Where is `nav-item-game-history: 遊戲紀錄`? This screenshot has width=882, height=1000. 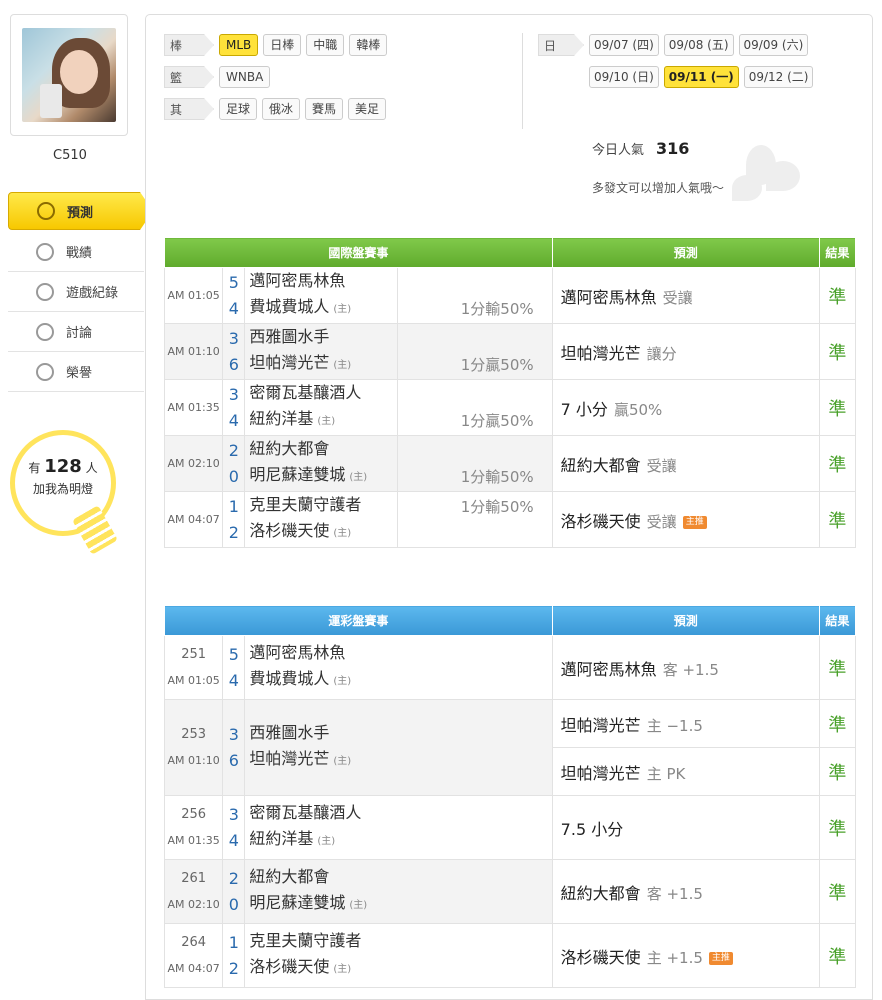
nav-item-game-history: 遊戲紀錄 is located at coordinates (76, 292).